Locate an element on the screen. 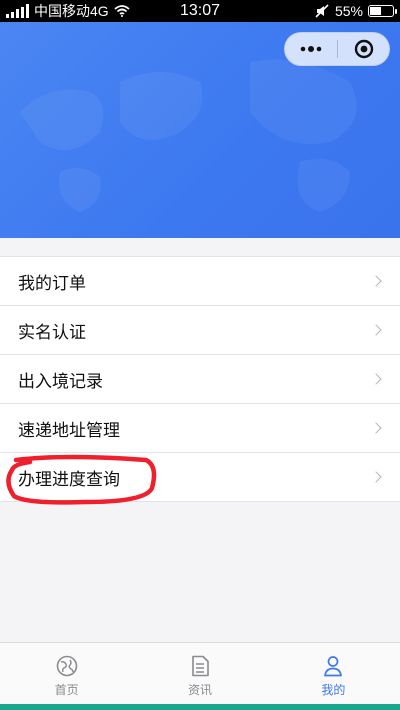 This screenshot has height=710, width=400. menu-item-label: 办理进度查询 is located at coordinates (69, 479).